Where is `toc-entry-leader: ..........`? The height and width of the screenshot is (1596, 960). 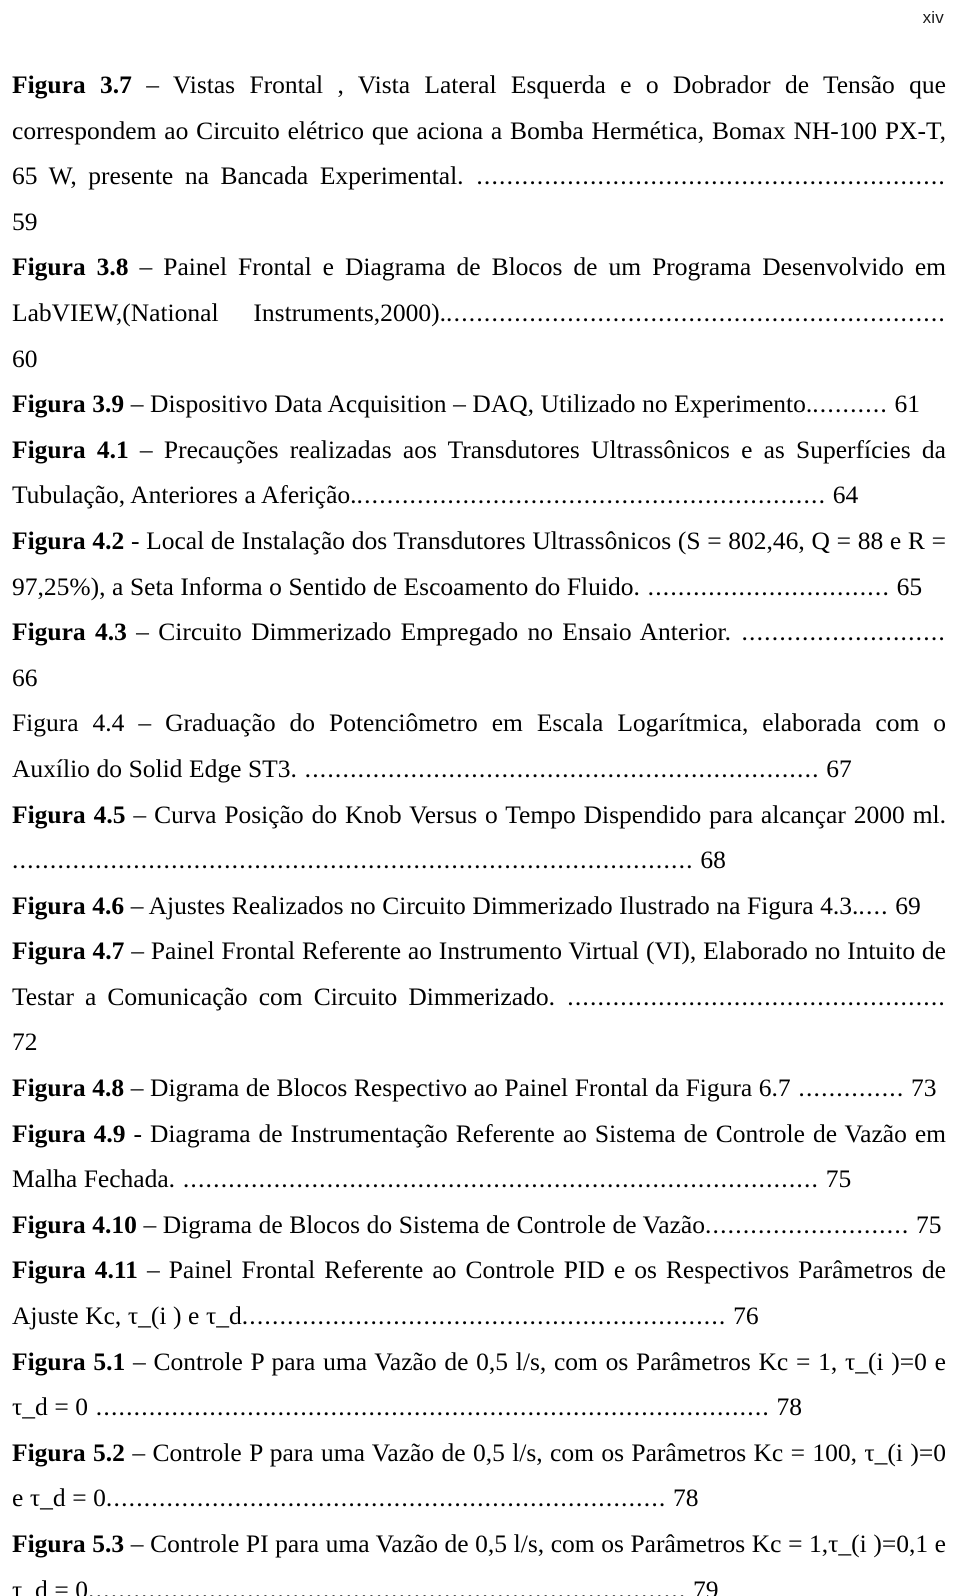
toc-entry-leader: .......... is located at coordinates (850, 404).